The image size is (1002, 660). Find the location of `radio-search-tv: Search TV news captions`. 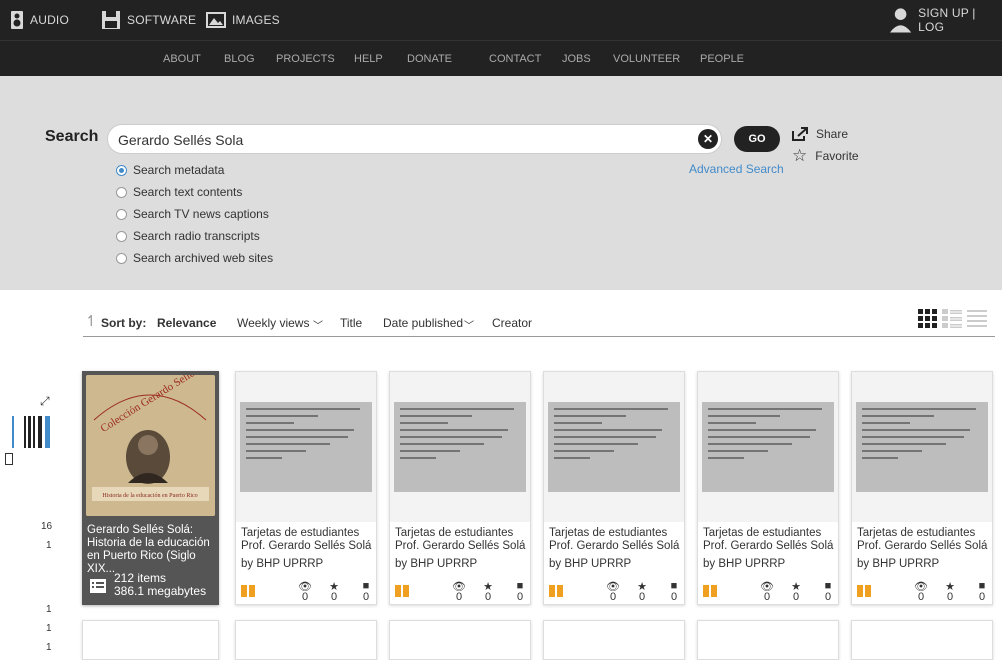

radio-search-tv: Search TV news captions is located at coordinates (192, 214).